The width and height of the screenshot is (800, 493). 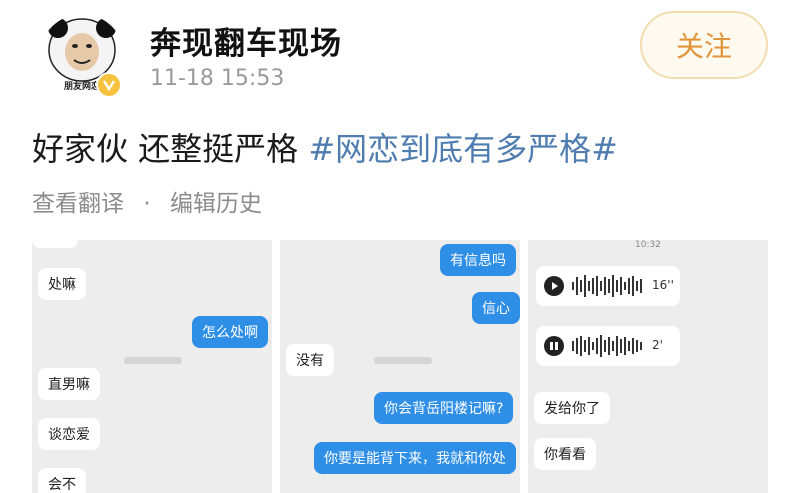 I want to click on play-icon, so click(x=554, y=286).